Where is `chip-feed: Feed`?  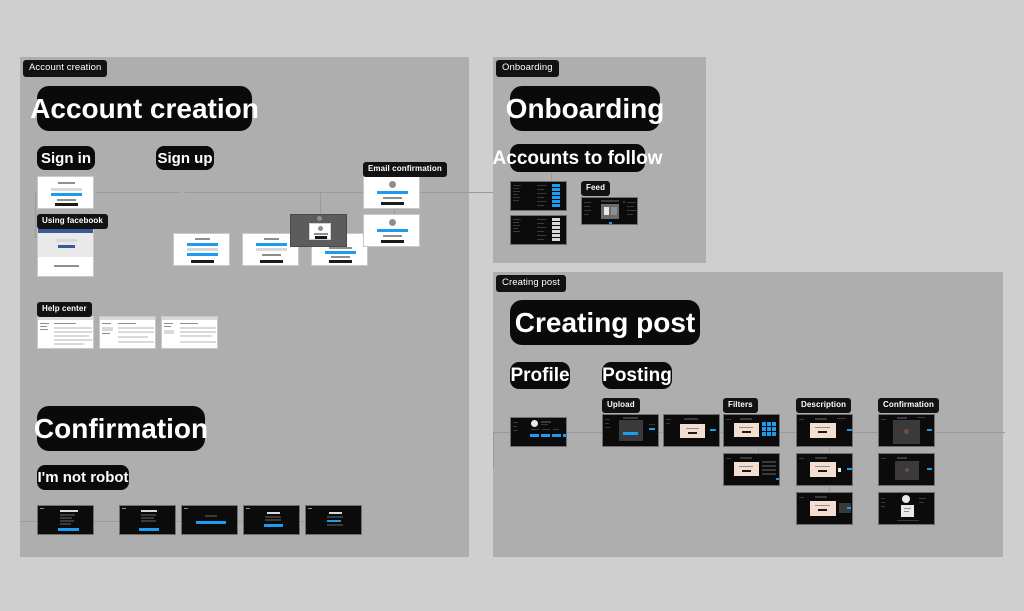 chip-feed: Feed is located at coordinates (596, 188).